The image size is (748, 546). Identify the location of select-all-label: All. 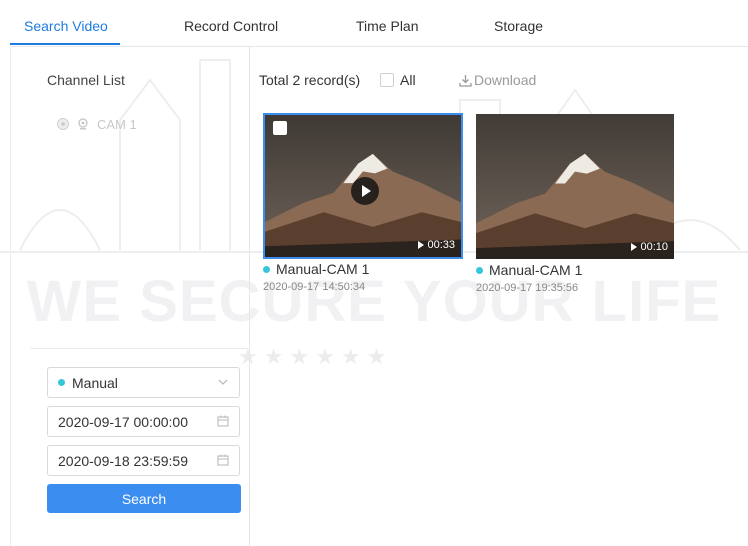
(408, 80).